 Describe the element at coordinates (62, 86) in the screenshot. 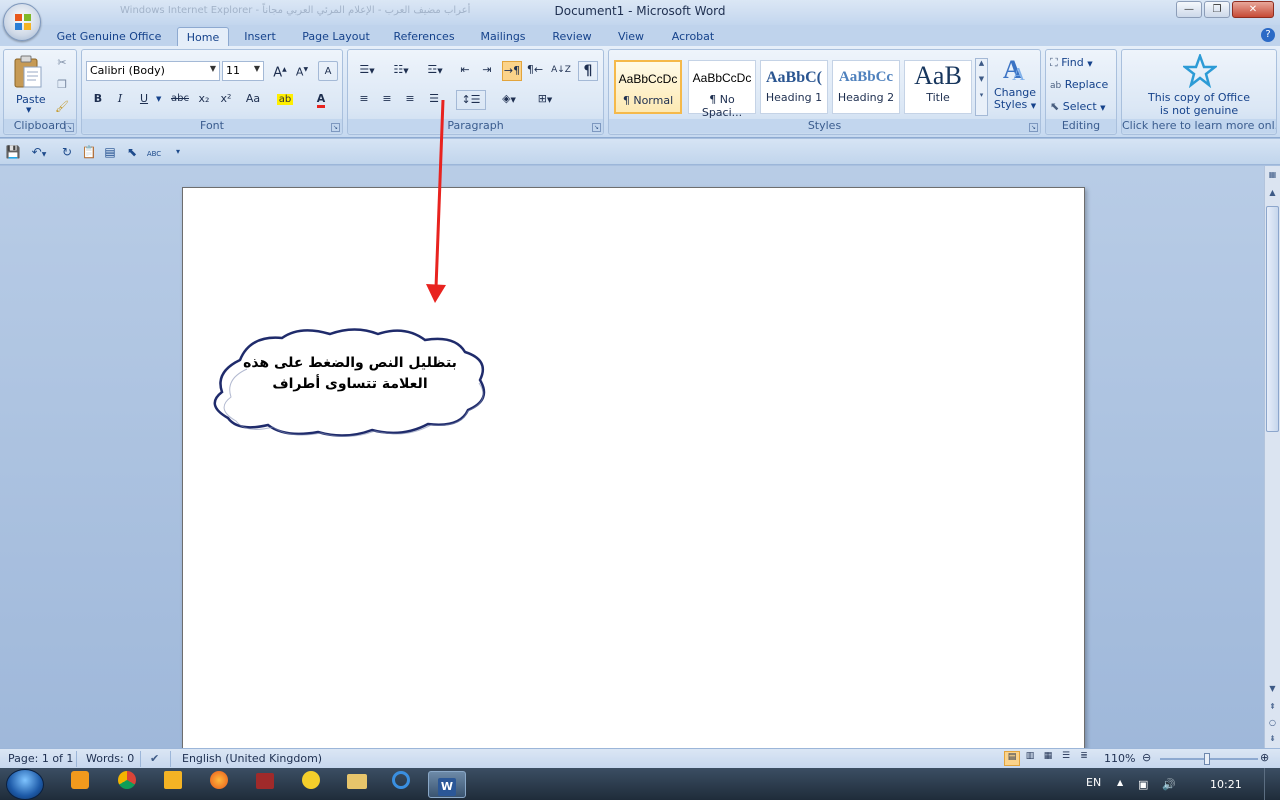

I see `copy-button: ❐` at that location.